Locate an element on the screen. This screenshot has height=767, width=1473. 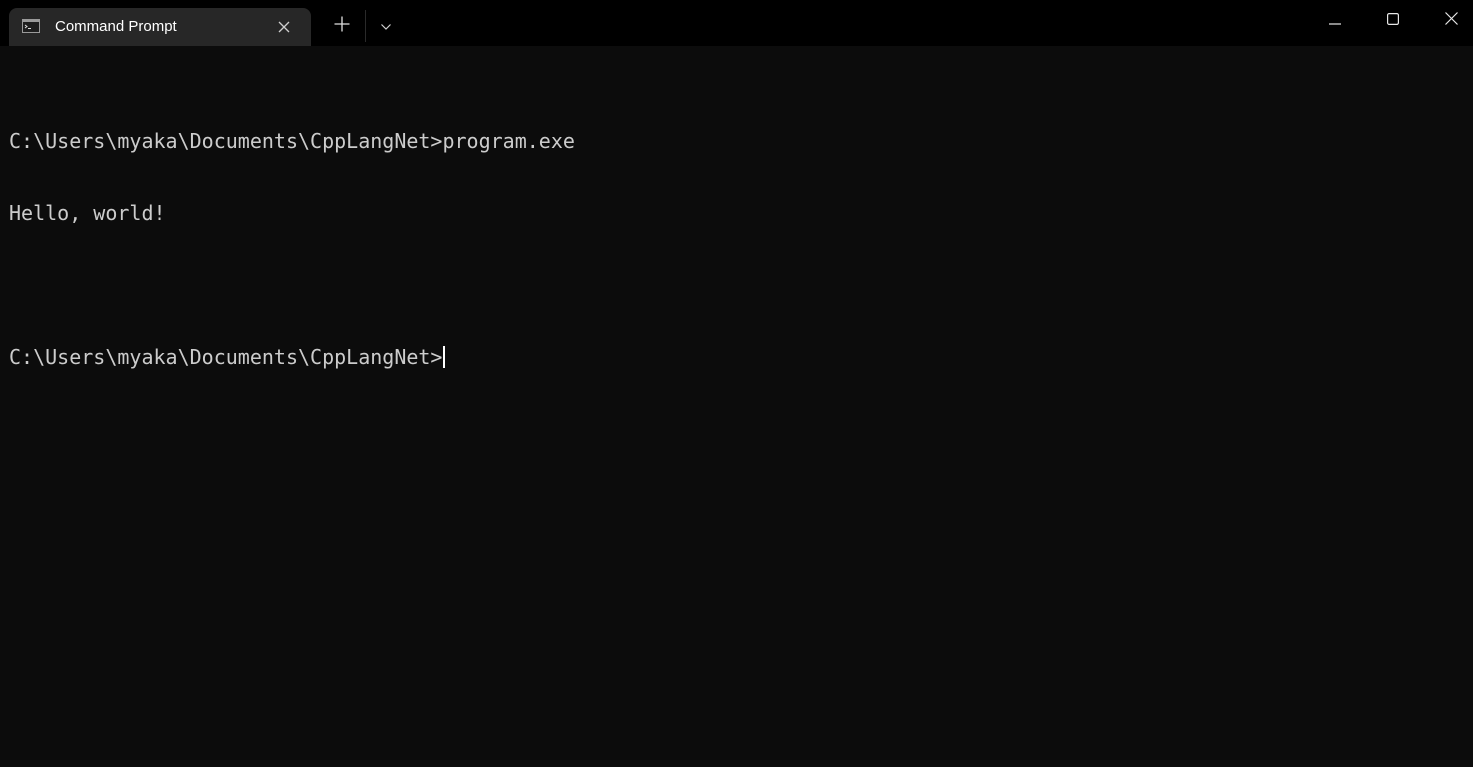
close-button is located at coordinates (1447, 21).